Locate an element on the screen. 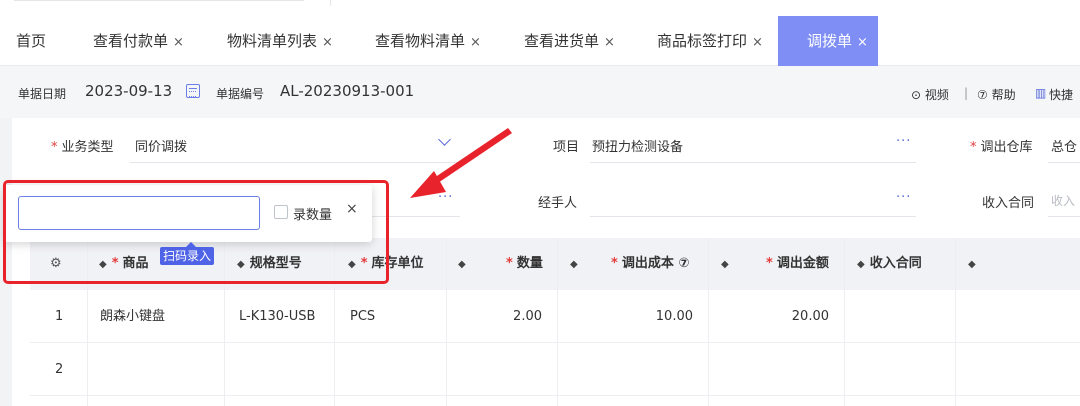 The image size is (1080, 406). annotation-arrow is located at coordinates (461, 163).